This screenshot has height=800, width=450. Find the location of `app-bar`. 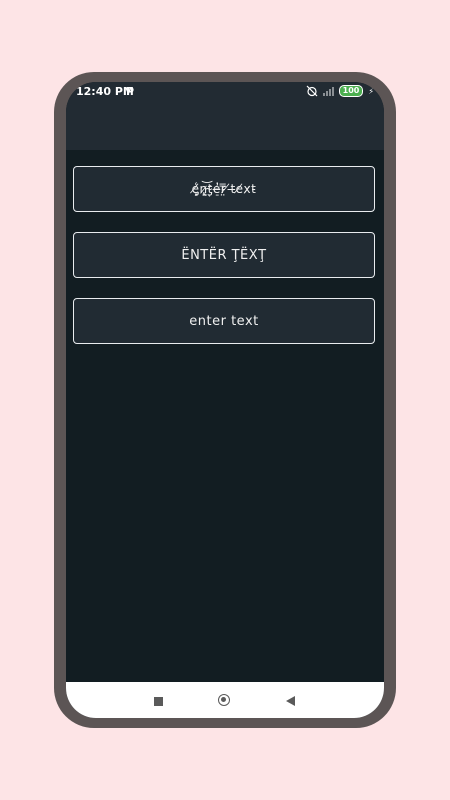

app-bar is located at coordinates (225, 126).